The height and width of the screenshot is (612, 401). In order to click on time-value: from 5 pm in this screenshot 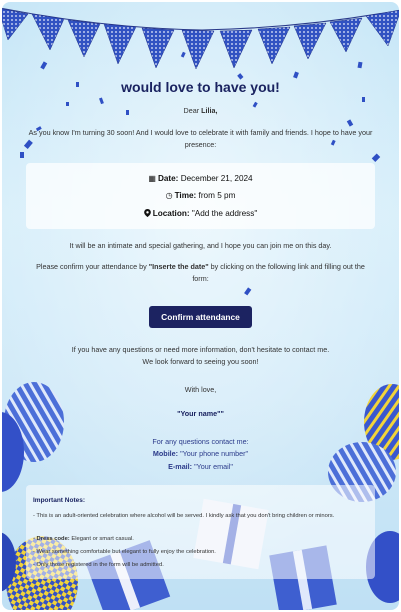, I will do `click(217, 195)`.